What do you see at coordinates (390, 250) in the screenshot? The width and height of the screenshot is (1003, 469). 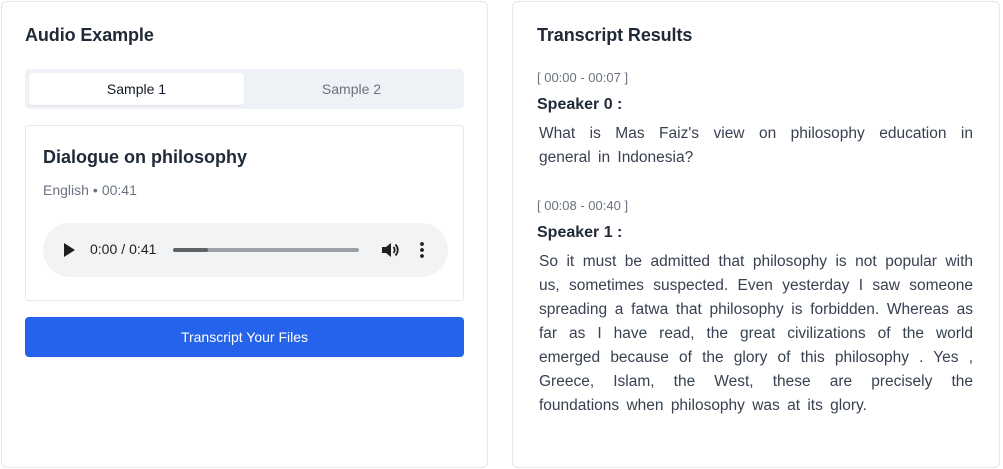 I see `volume-icon` at bounding box center [390, 250].